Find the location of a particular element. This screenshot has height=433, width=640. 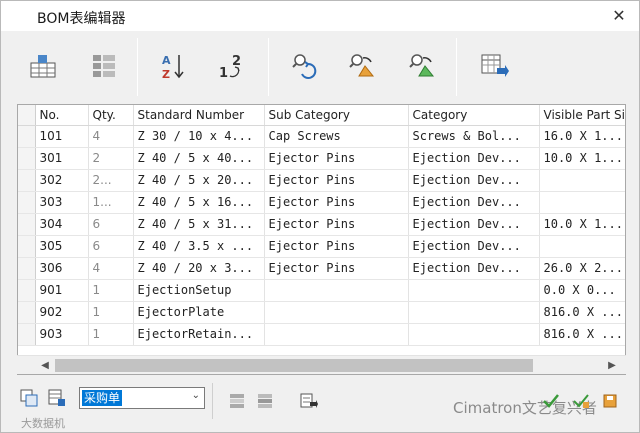

table-cell: 305 is located at coordinates (62, 246).